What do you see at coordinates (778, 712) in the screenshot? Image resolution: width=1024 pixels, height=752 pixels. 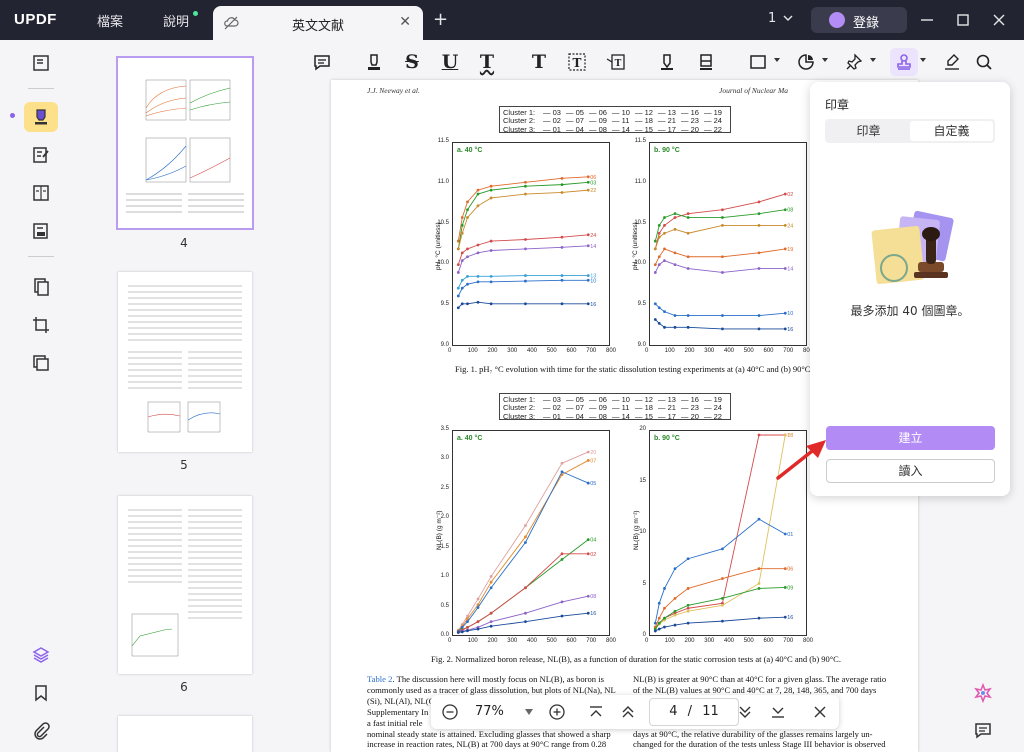 I see `last-page-button` at bounding box center [778, 712].